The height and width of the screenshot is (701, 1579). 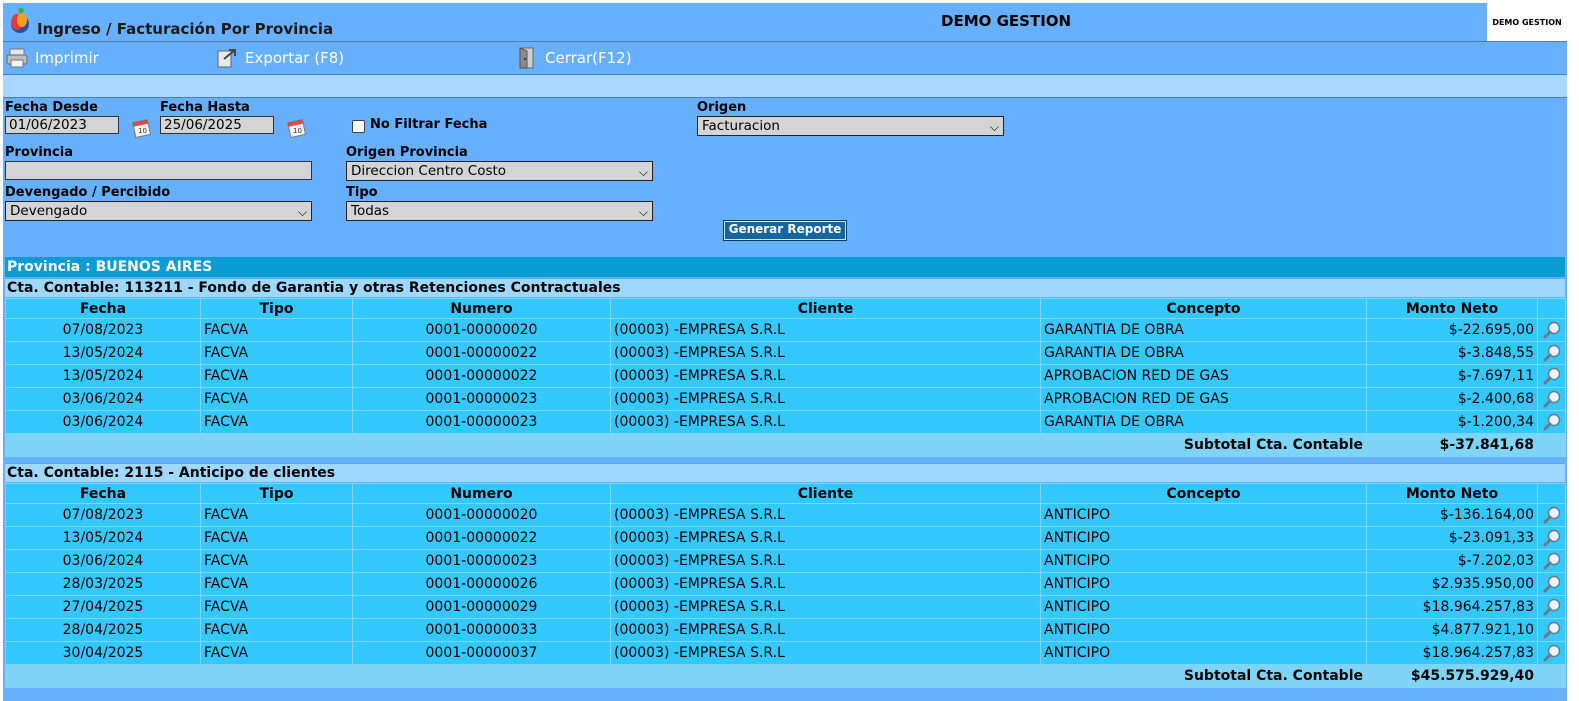 I want to click on subtotal-value: $-37.841,68, so click(x=1452, y=445).